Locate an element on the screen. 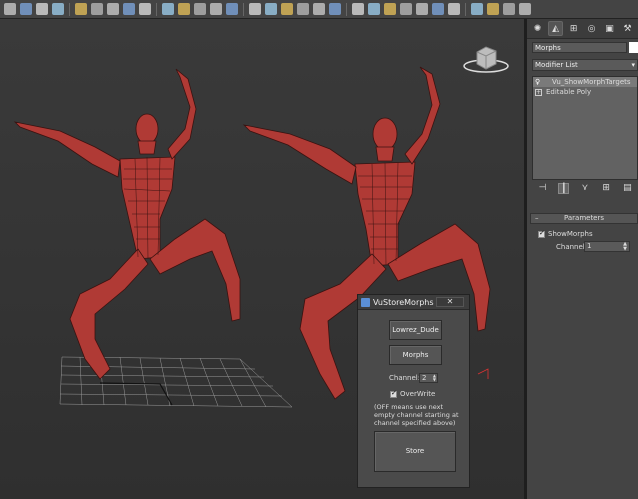 The image size is (638, 499). rotate-icon is located at coordinates (113, 9).